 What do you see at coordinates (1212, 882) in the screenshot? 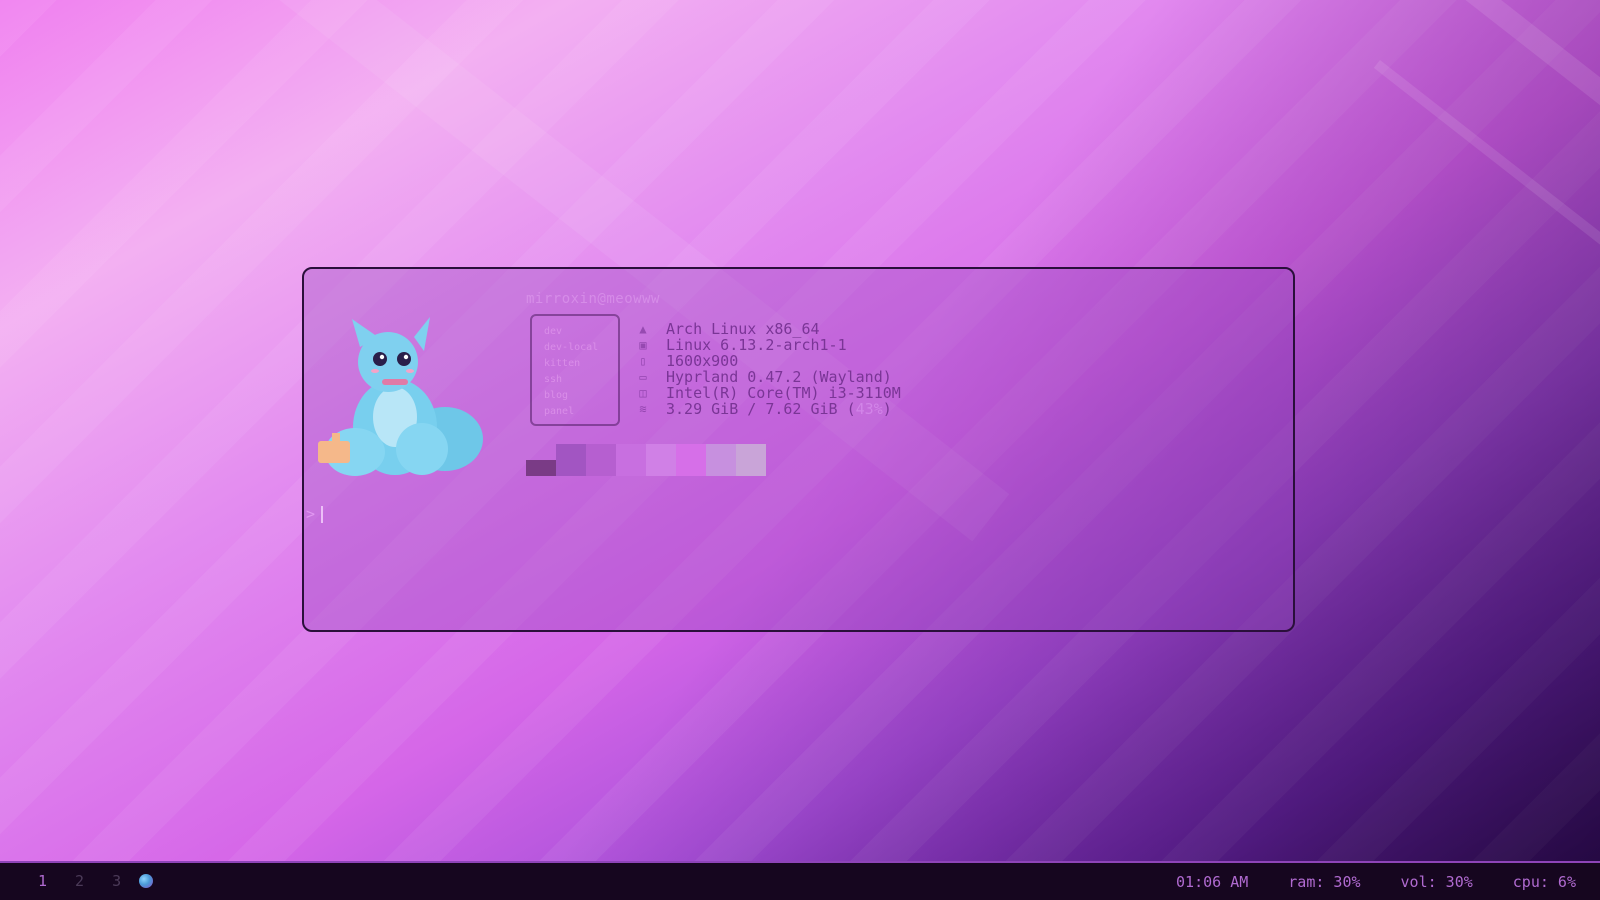
I see `clock: 01:06 AM` at bounding box center [1212, 882].